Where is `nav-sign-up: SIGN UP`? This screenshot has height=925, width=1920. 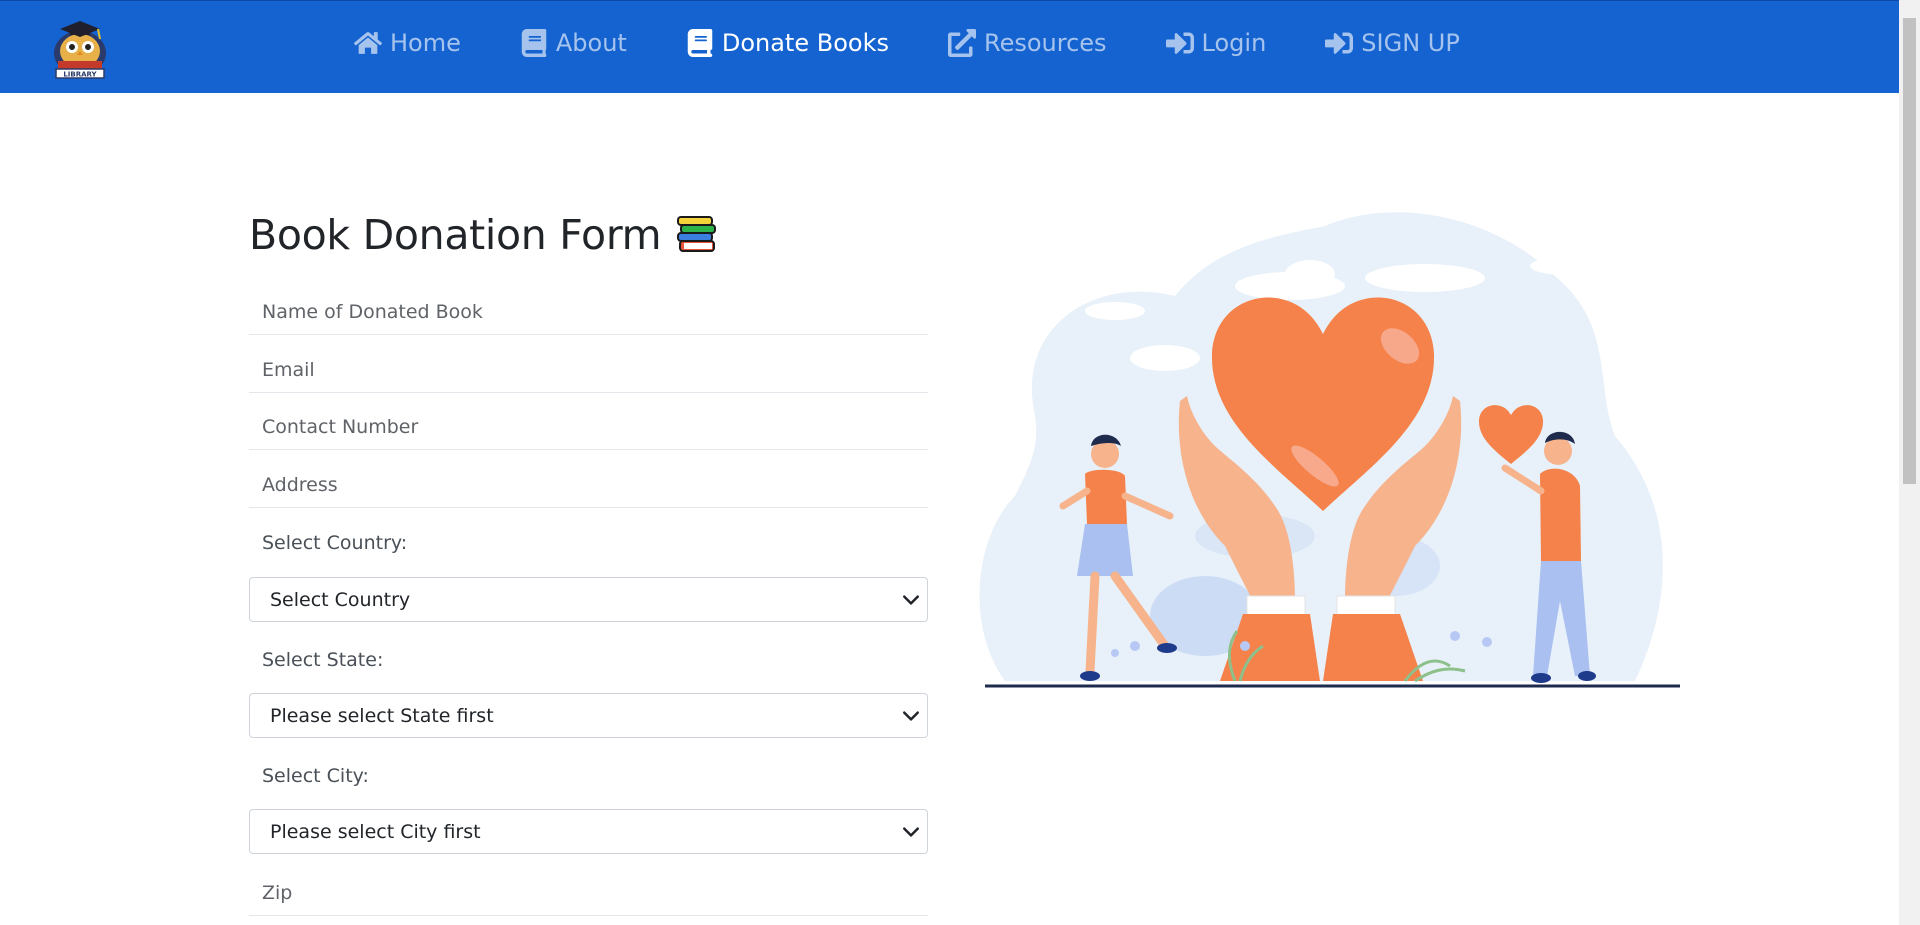 nav-sign-up: SIGN UP is located at coordinates (1392, 43).